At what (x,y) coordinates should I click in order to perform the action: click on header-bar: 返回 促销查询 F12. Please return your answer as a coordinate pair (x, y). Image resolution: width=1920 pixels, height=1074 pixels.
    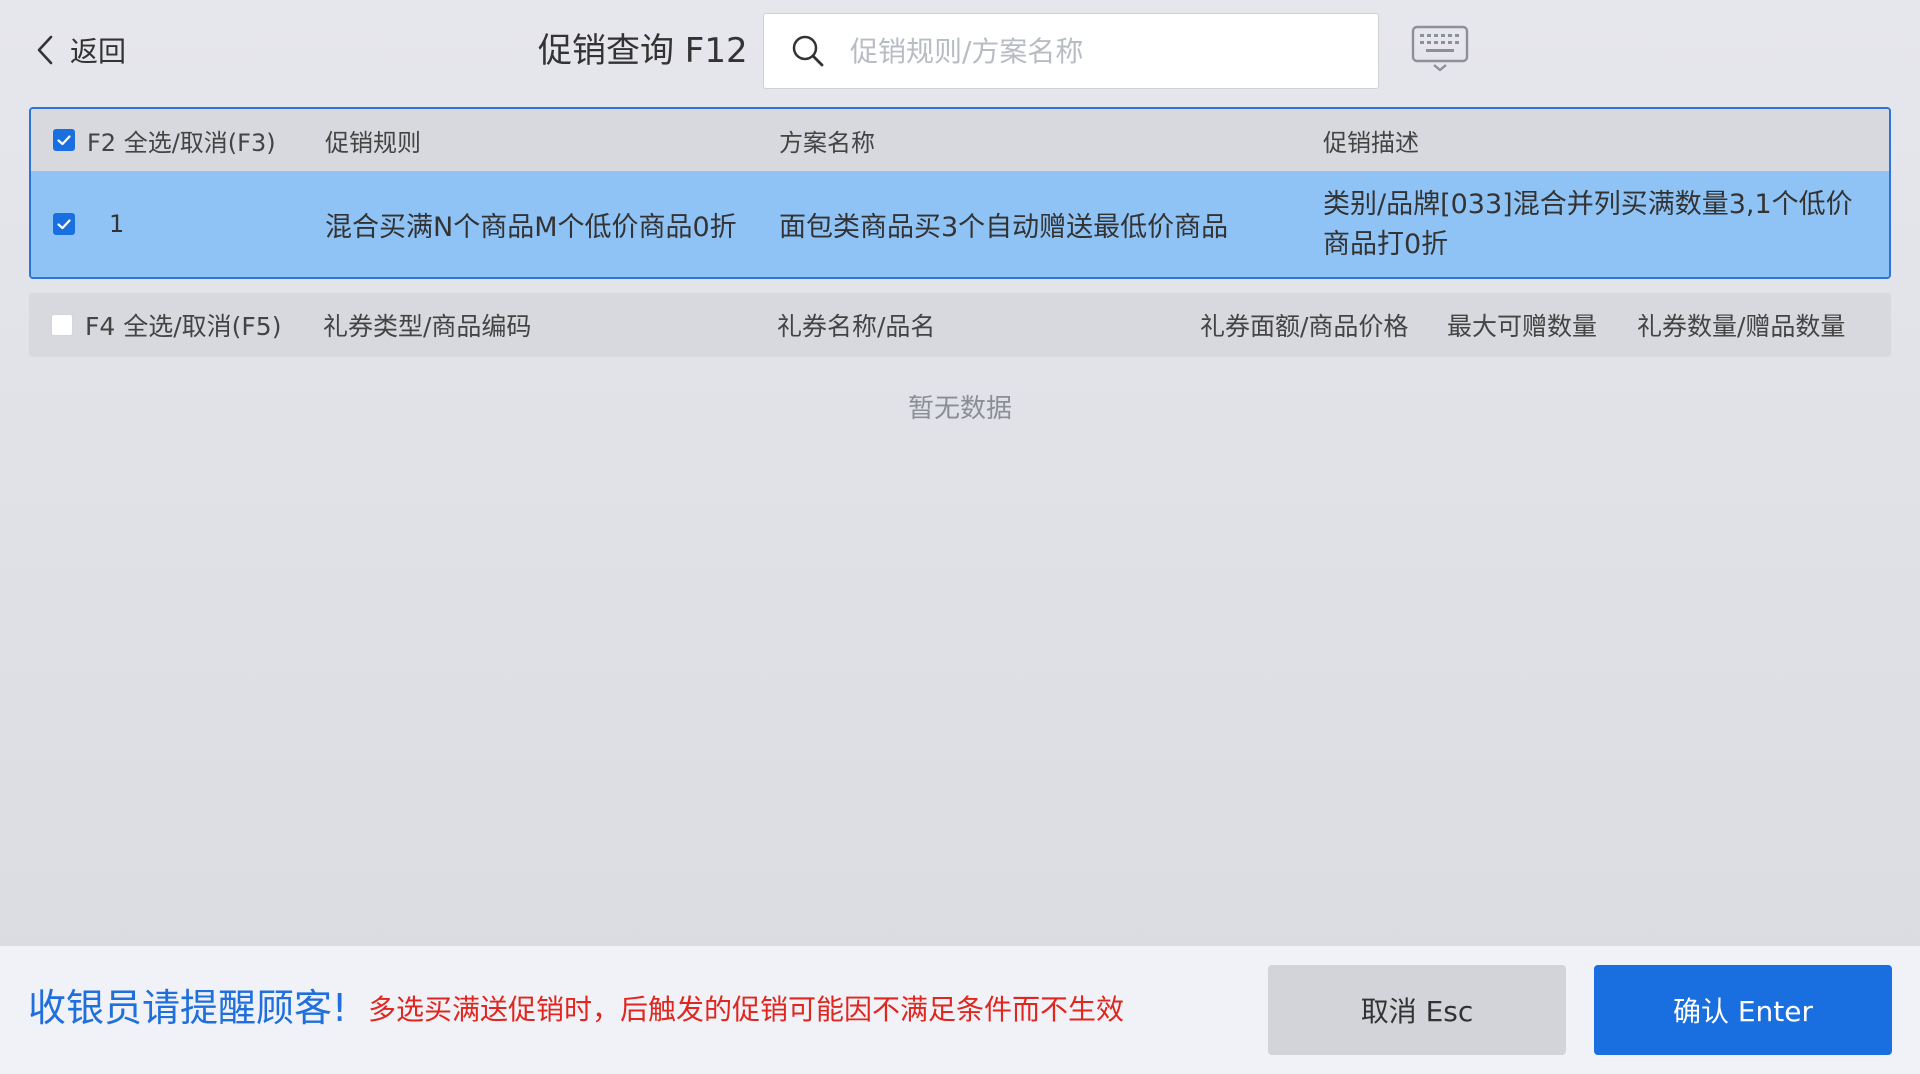
    Looking at the image, I should click on (960, 52).